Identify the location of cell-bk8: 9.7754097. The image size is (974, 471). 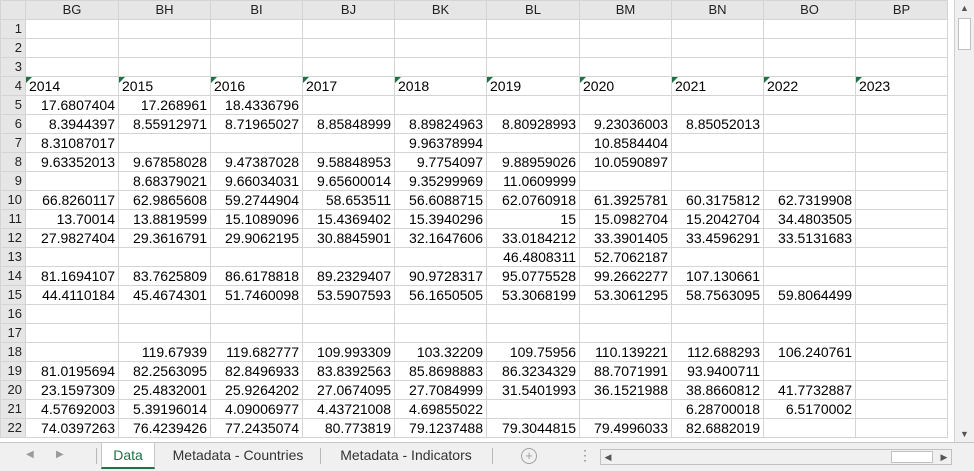
(440, 162).